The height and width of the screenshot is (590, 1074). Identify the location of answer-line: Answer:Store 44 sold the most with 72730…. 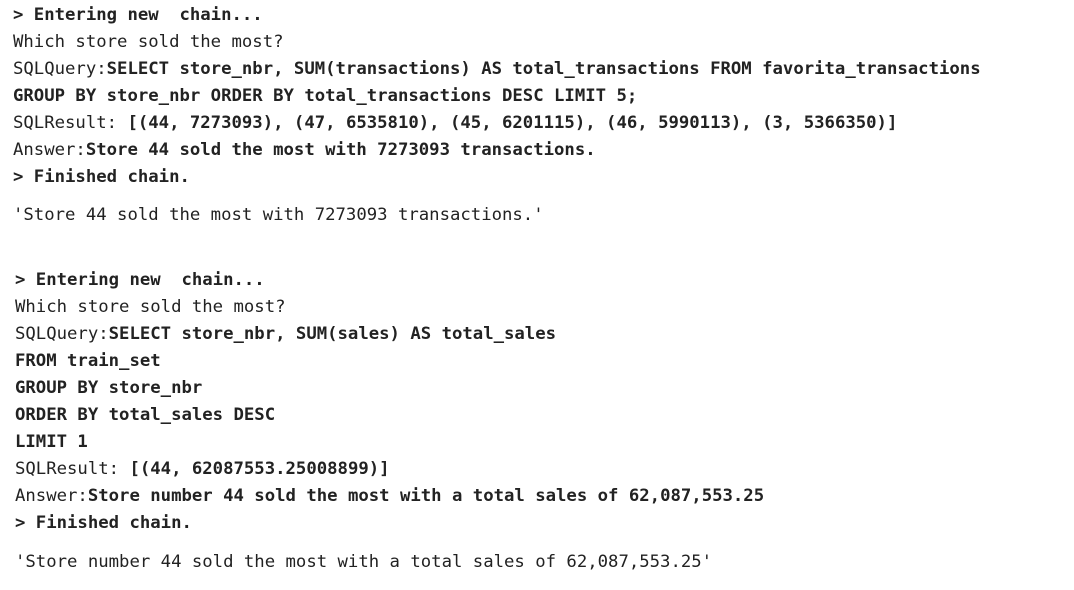
(304, 150).